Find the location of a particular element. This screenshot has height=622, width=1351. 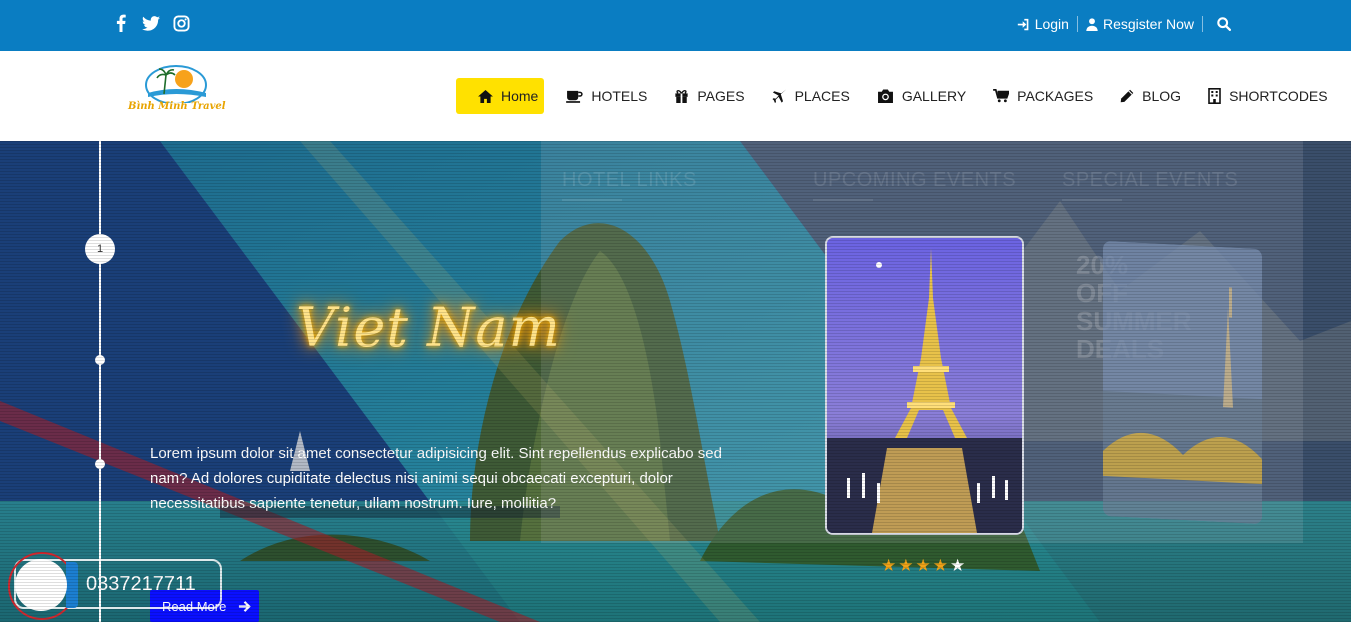

building-icon is located at coordinates (1214, 96).